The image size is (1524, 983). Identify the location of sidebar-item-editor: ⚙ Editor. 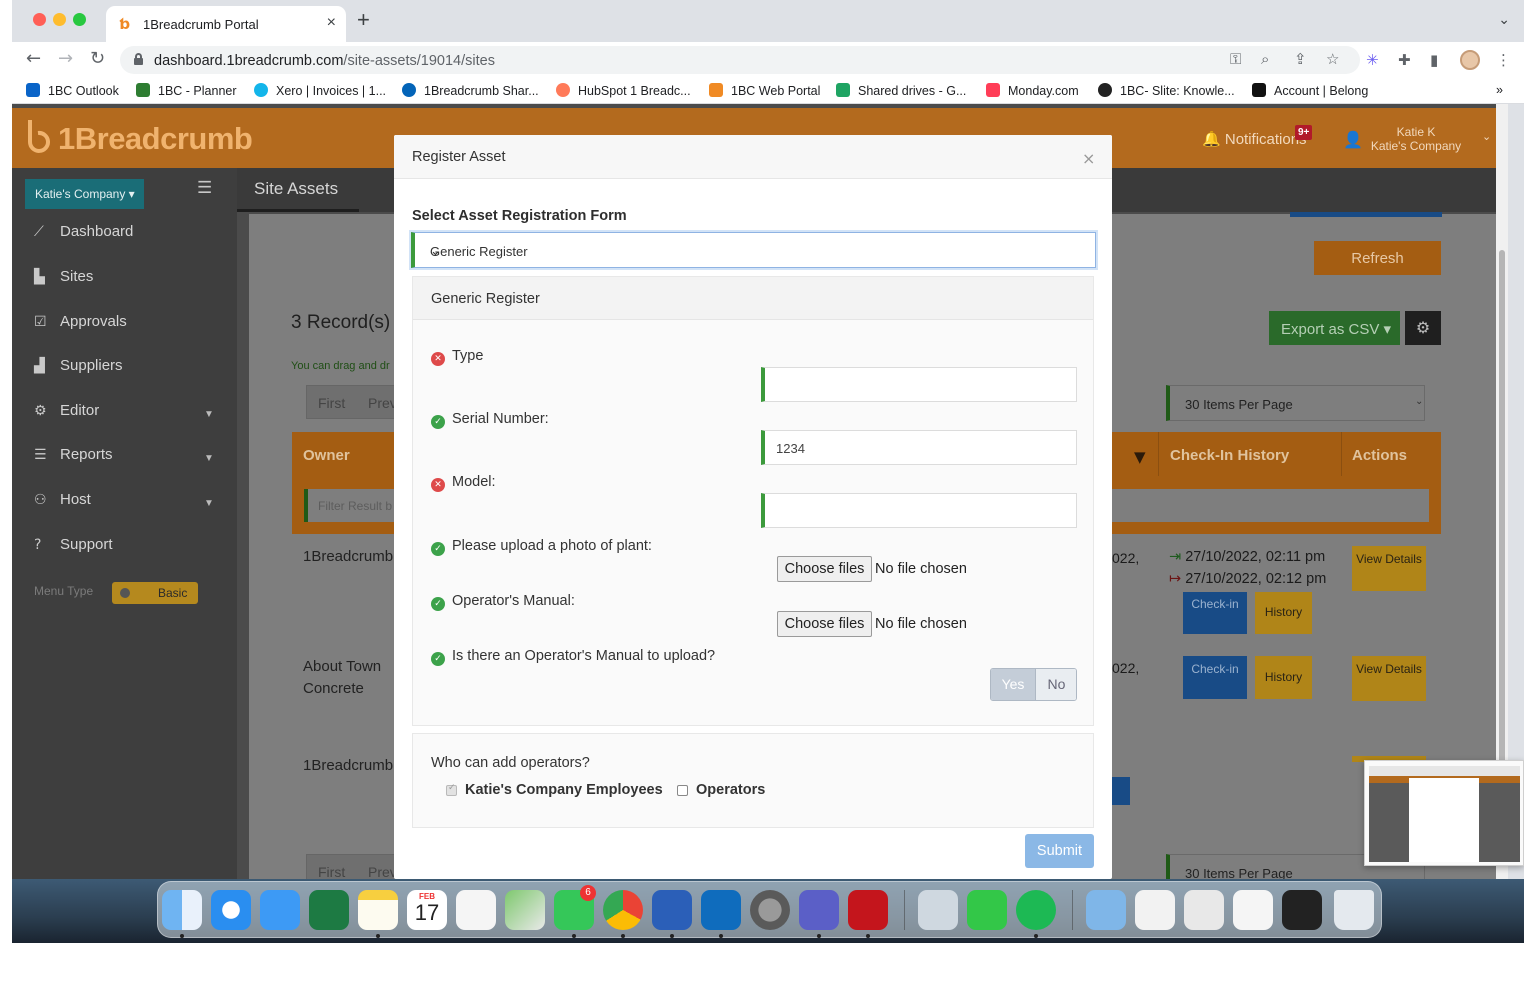
(66, 410).